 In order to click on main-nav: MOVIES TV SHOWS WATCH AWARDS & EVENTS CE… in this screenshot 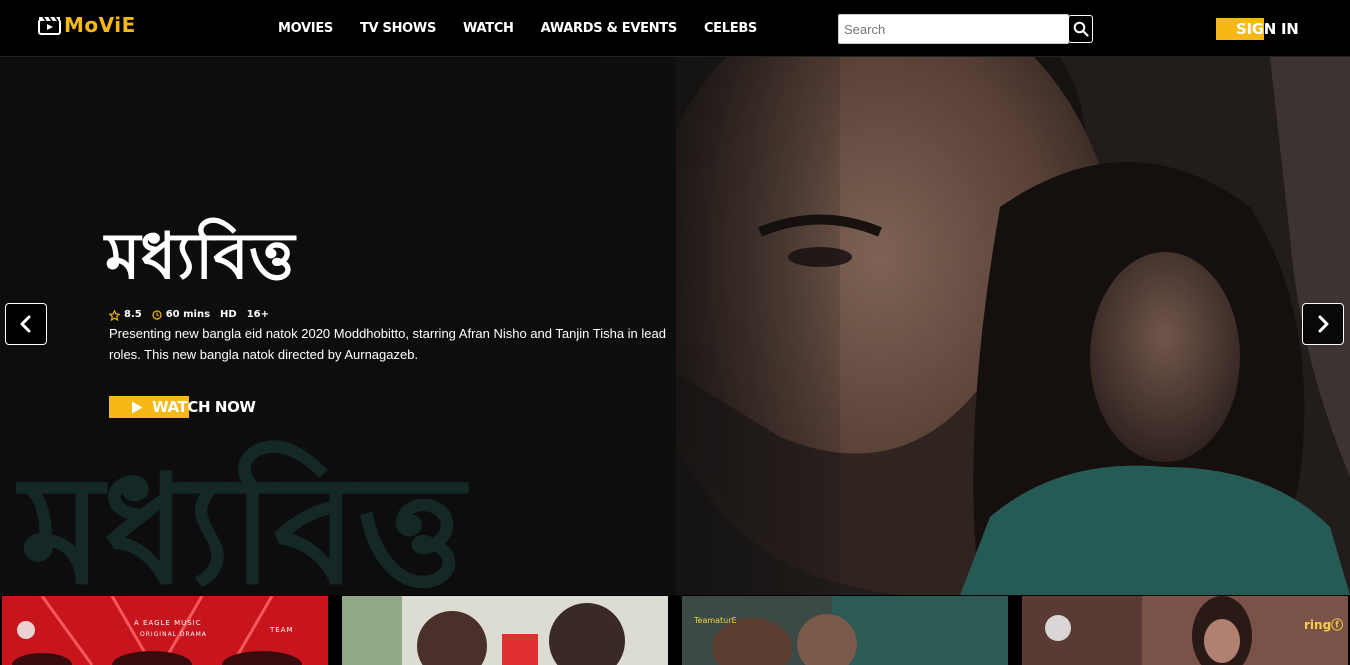, I will do `click(531, 28)`.